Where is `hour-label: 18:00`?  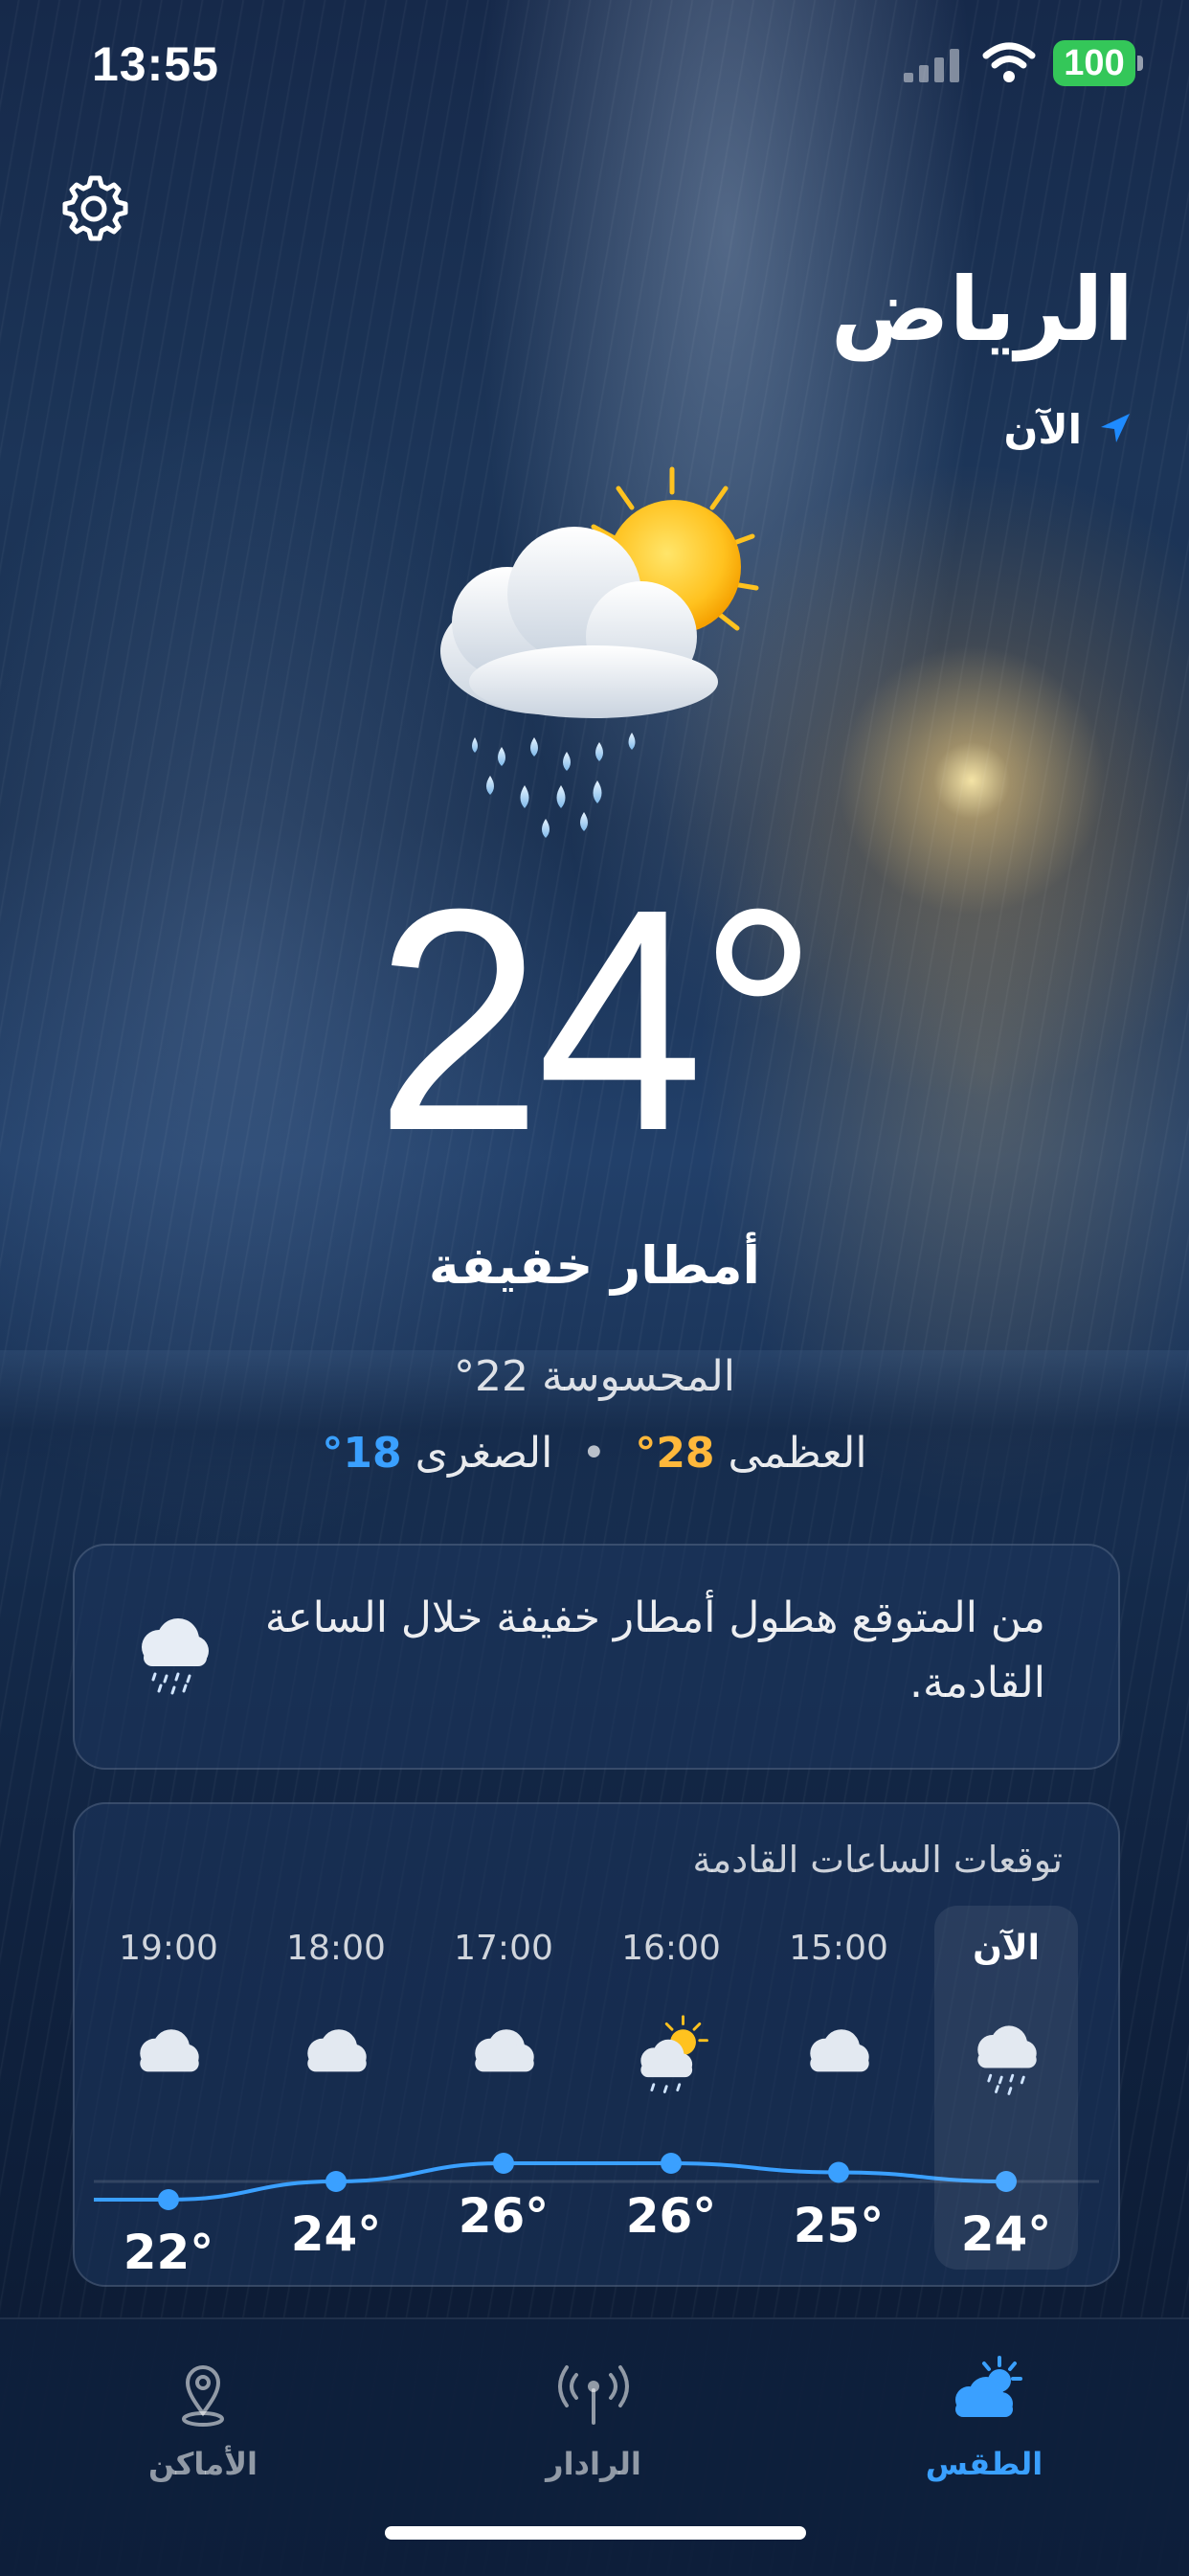 hour-label: 18:00 is located at coordinates (336, 1948).